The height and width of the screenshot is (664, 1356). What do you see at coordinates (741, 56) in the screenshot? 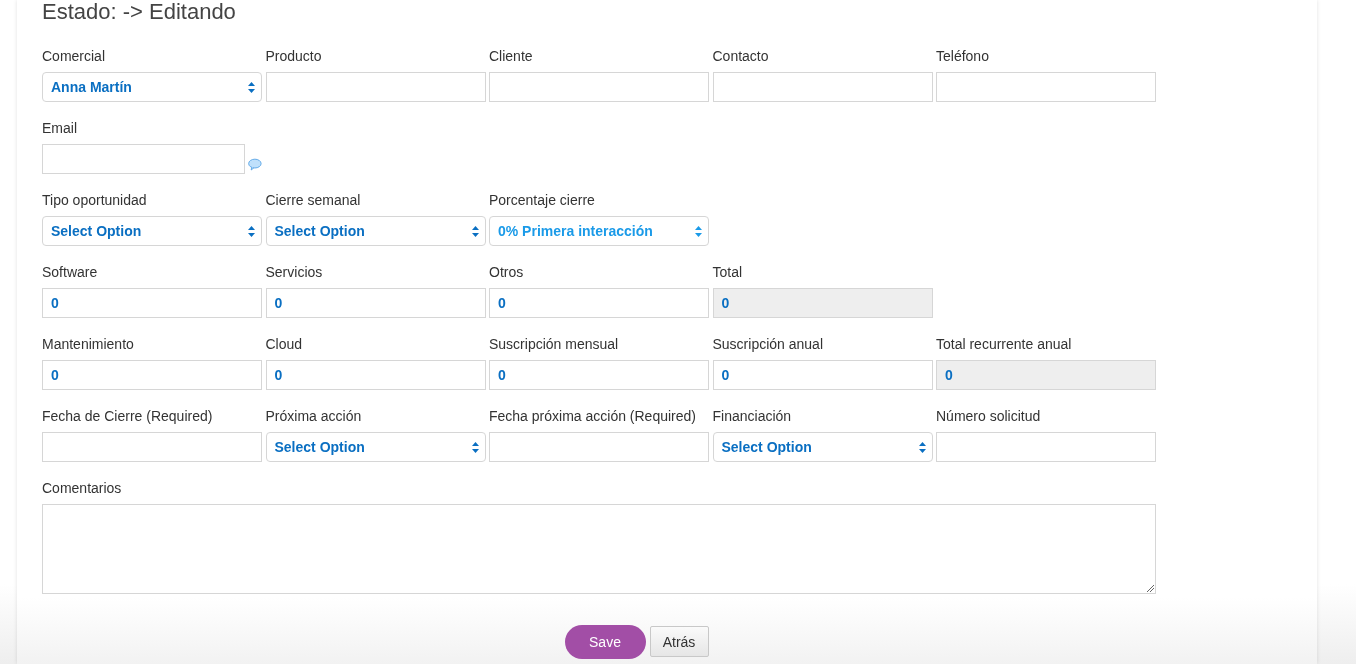
I see `field-label: Contacto` at bounding box center [741, 56].